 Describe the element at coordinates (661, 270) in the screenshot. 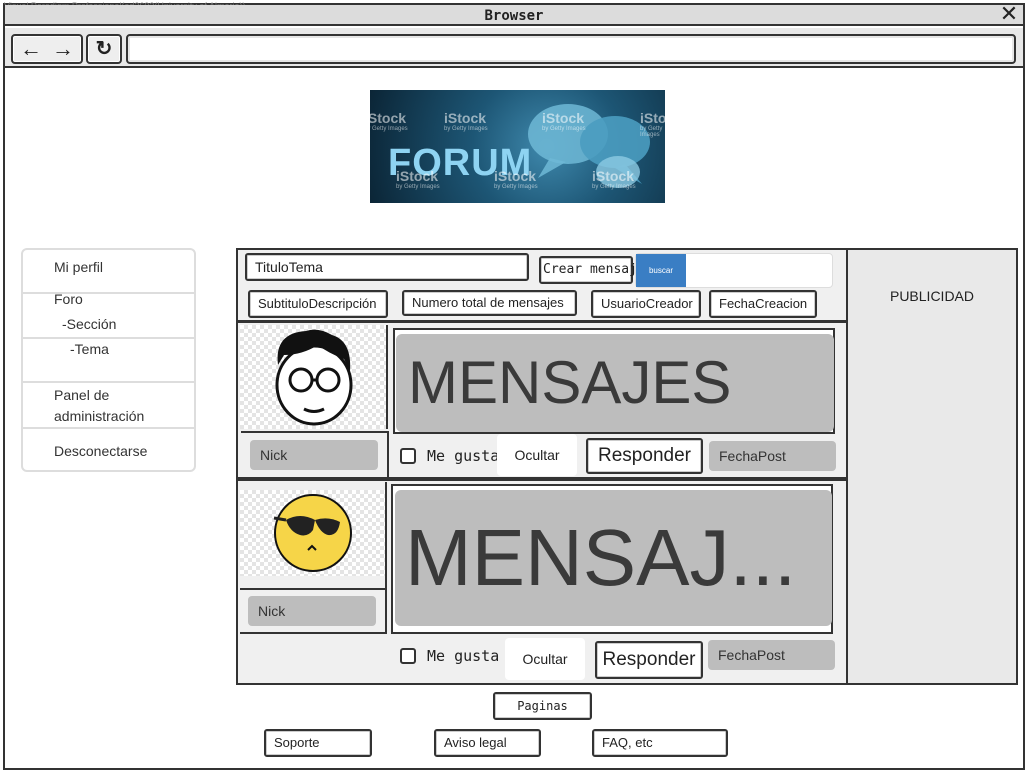

I see `search-button: buscar` at that location.